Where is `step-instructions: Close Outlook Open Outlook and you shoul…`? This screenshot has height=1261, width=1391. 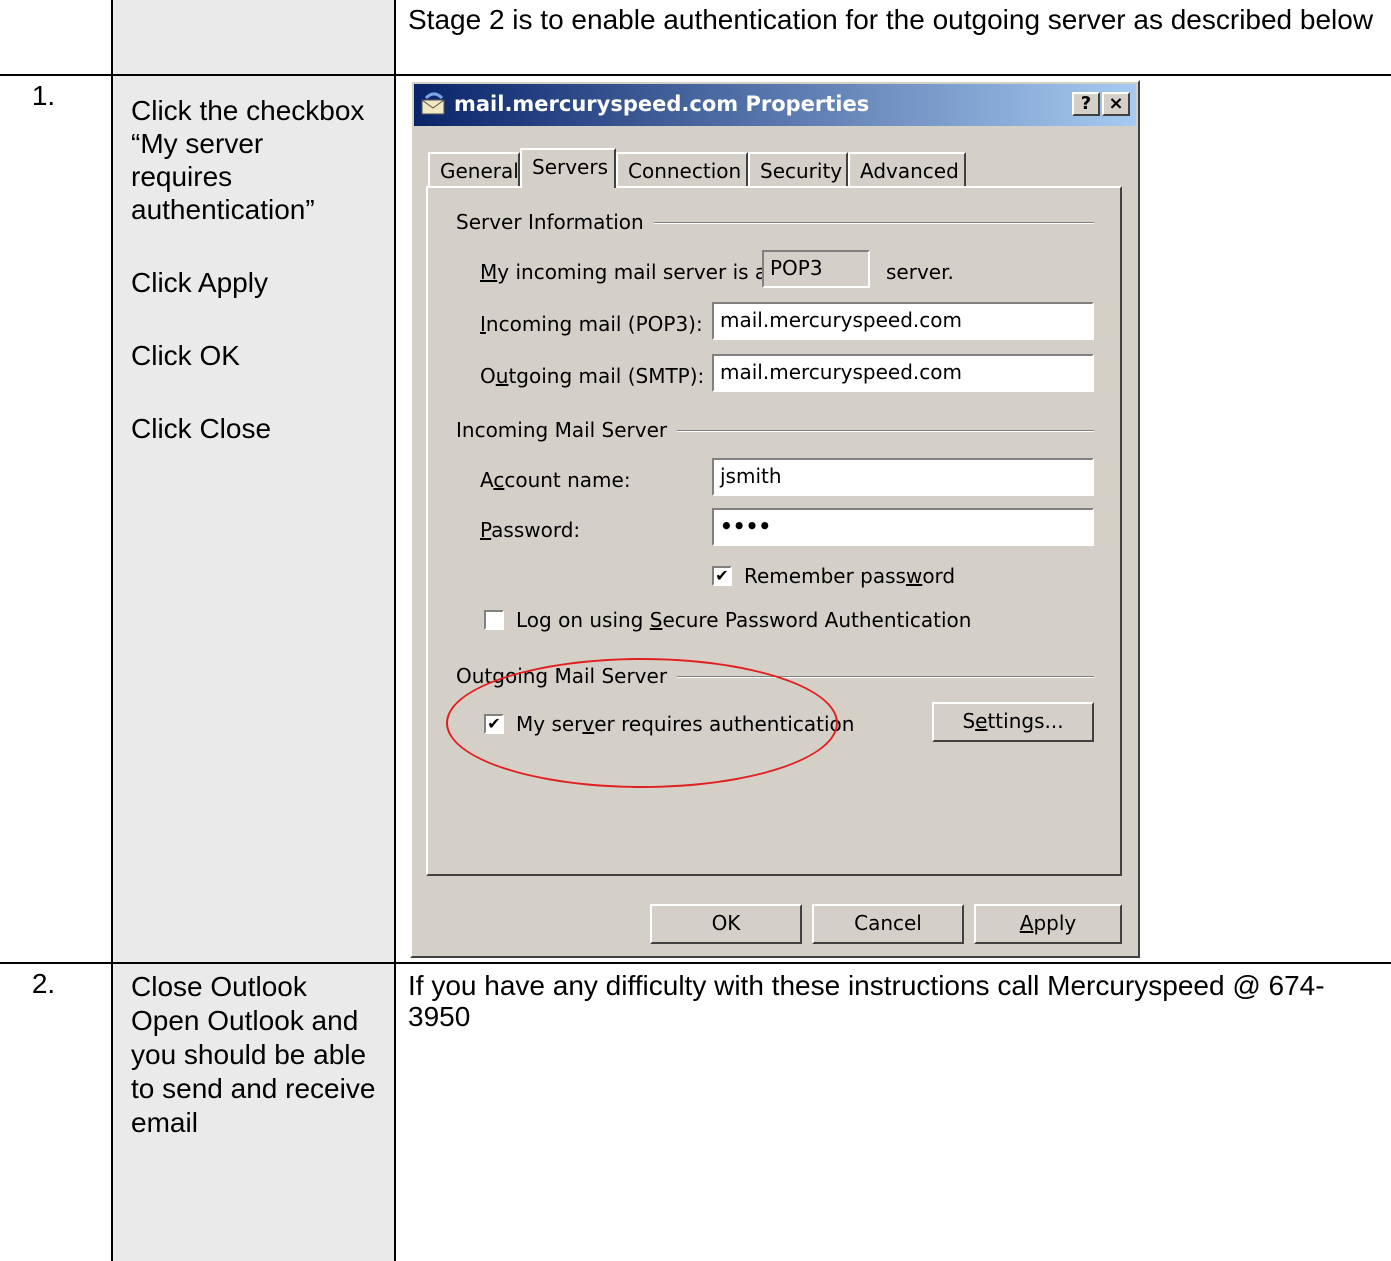
step-instructions: Close Outlook Open Outlook and you shoul… is located at coordinates (253, 1054).